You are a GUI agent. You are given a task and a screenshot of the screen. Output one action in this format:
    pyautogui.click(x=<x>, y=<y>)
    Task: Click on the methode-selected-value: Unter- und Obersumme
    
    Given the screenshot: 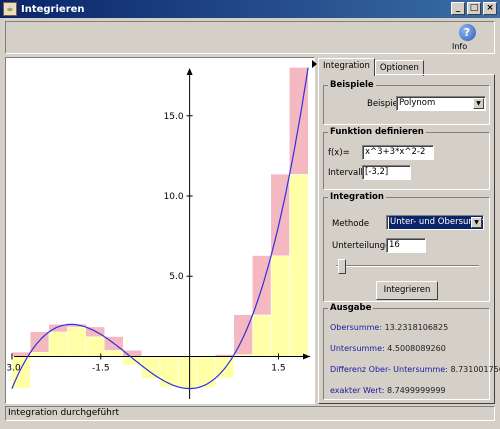 What is the action you would take?
    pyautogui.click(x=436, y=222)
    